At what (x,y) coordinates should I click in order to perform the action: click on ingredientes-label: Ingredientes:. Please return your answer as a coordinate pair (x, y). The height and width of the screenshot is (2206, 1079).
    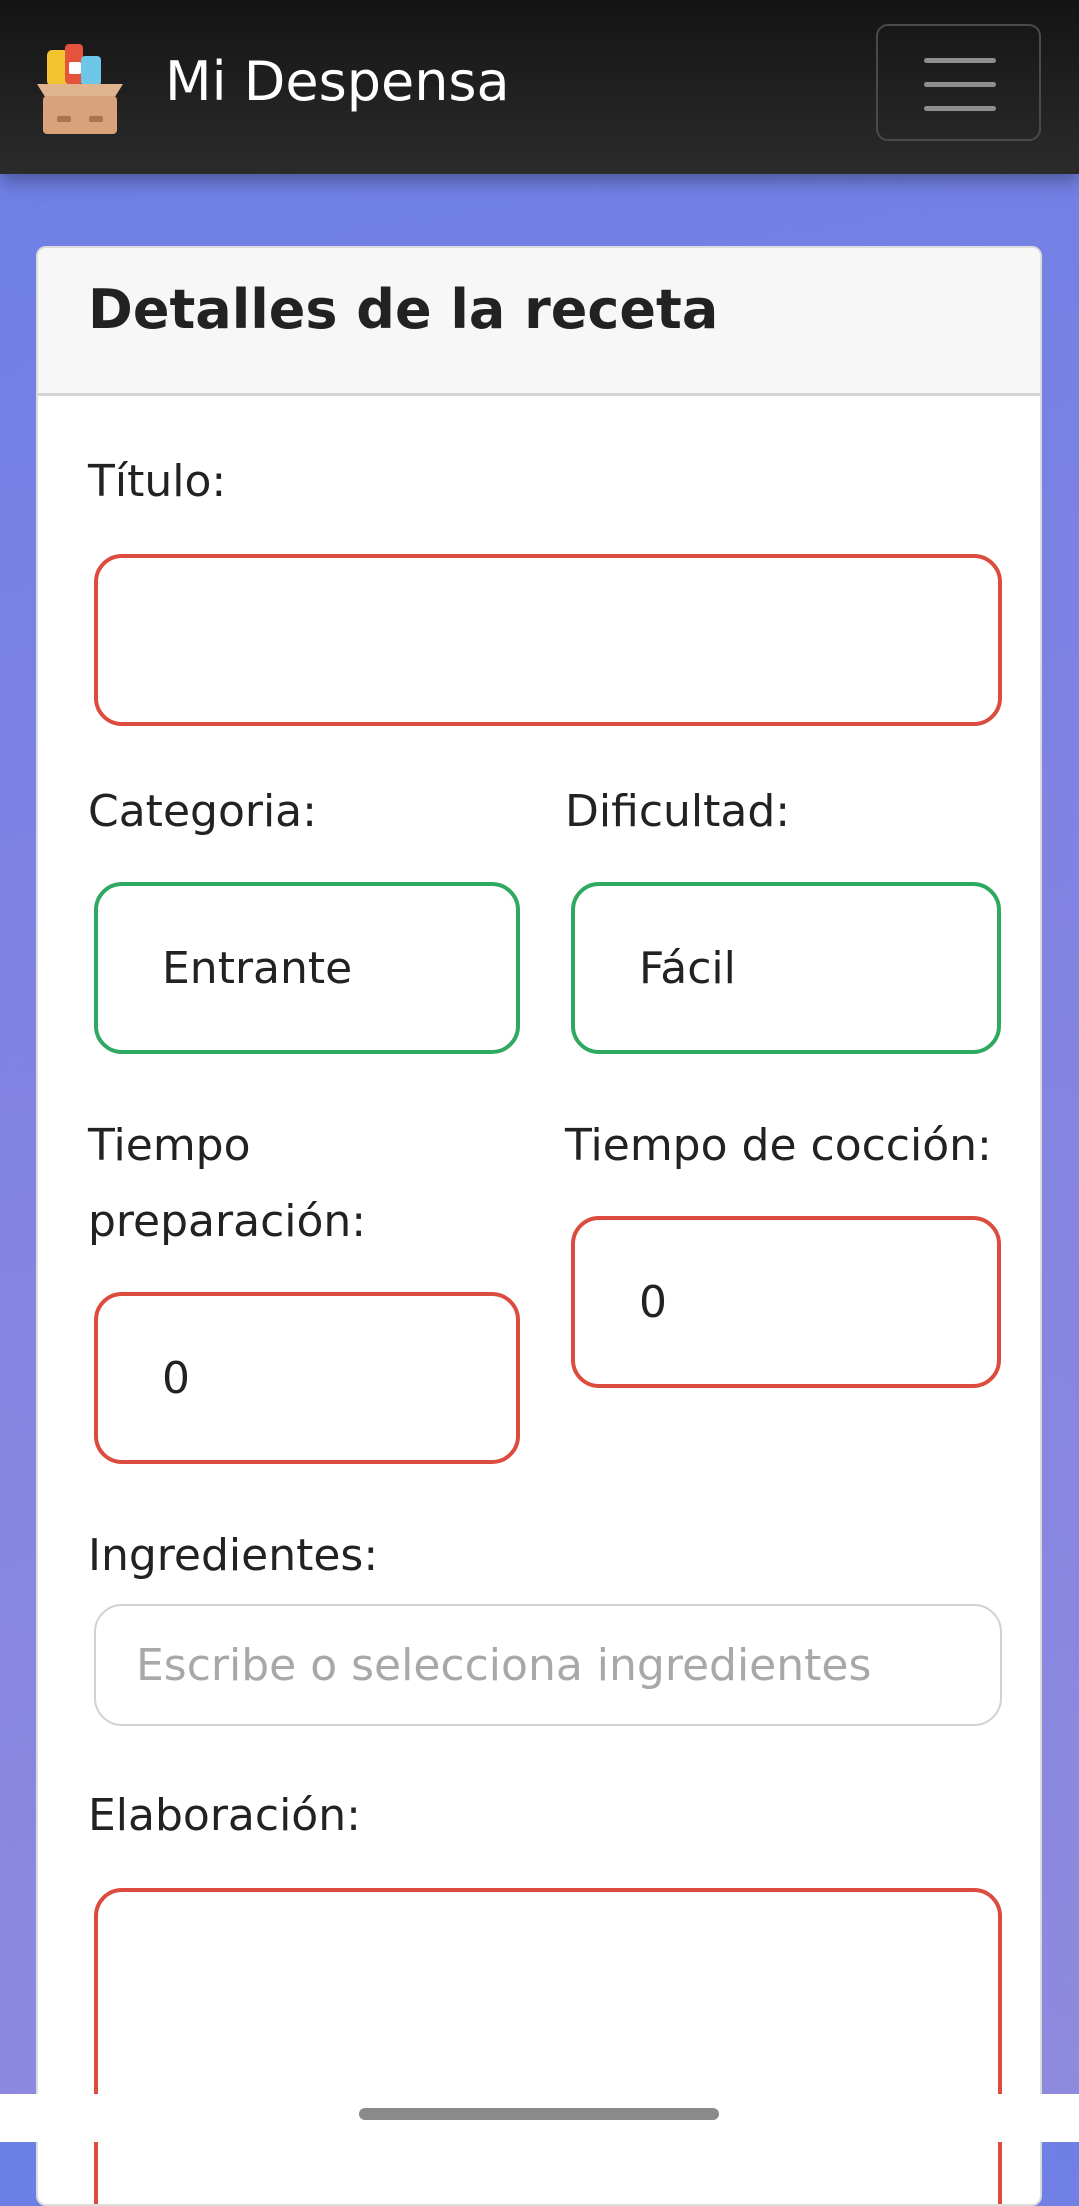
    Looking at the image, I should click on (233, 1555).